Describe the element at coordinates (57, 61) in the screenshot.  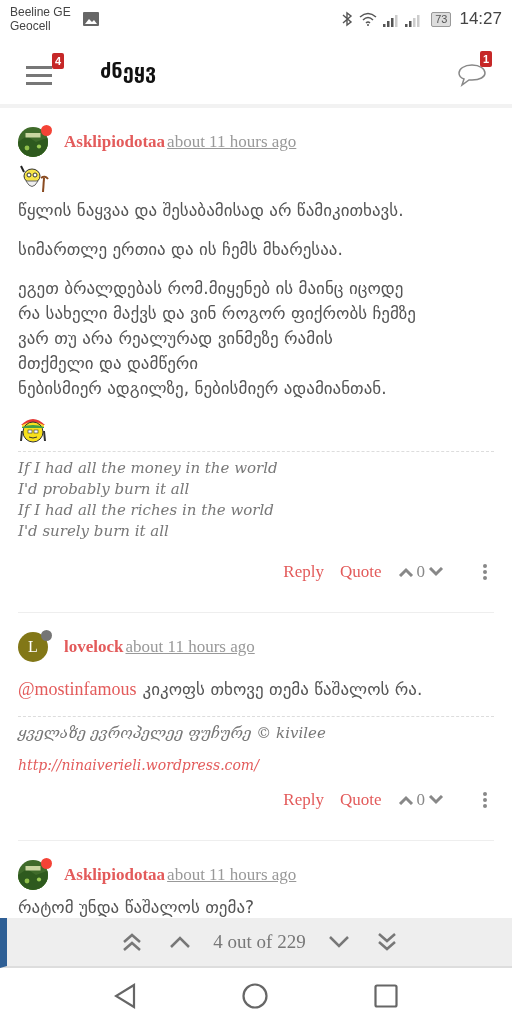
I see `notification-badge: 4` at that location.